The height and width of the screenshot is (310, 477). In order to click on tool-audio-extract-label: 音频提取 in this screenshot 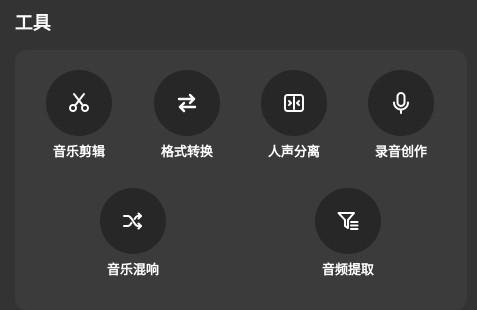, I will do `click(347, 270)`.